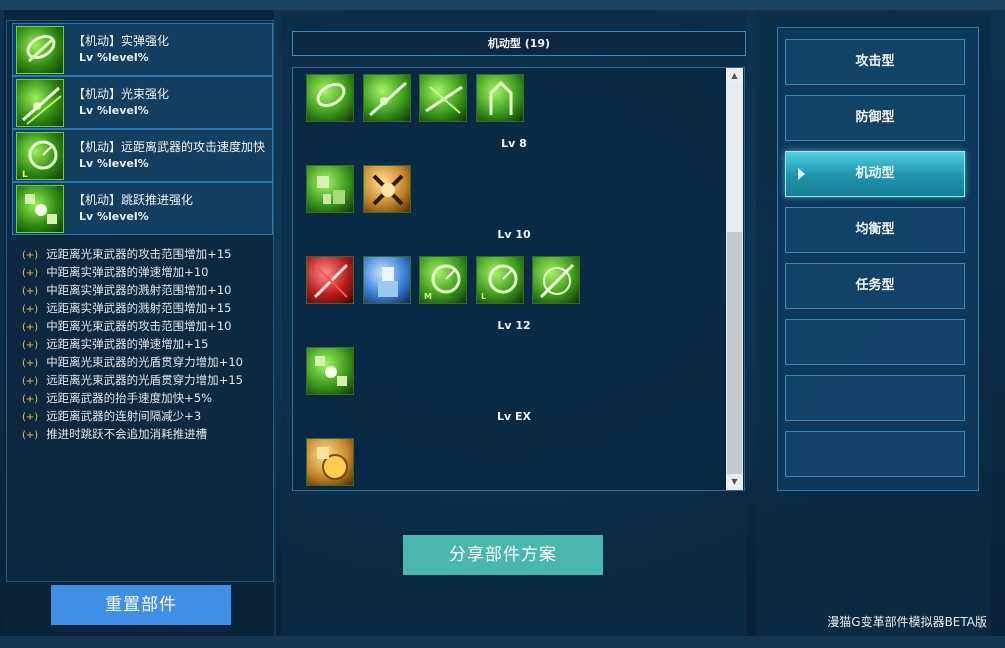  What do you see at coordinates (330, 371) in the screenshot?
I see `part-boxes-icon` at bounding box center [330, 371].